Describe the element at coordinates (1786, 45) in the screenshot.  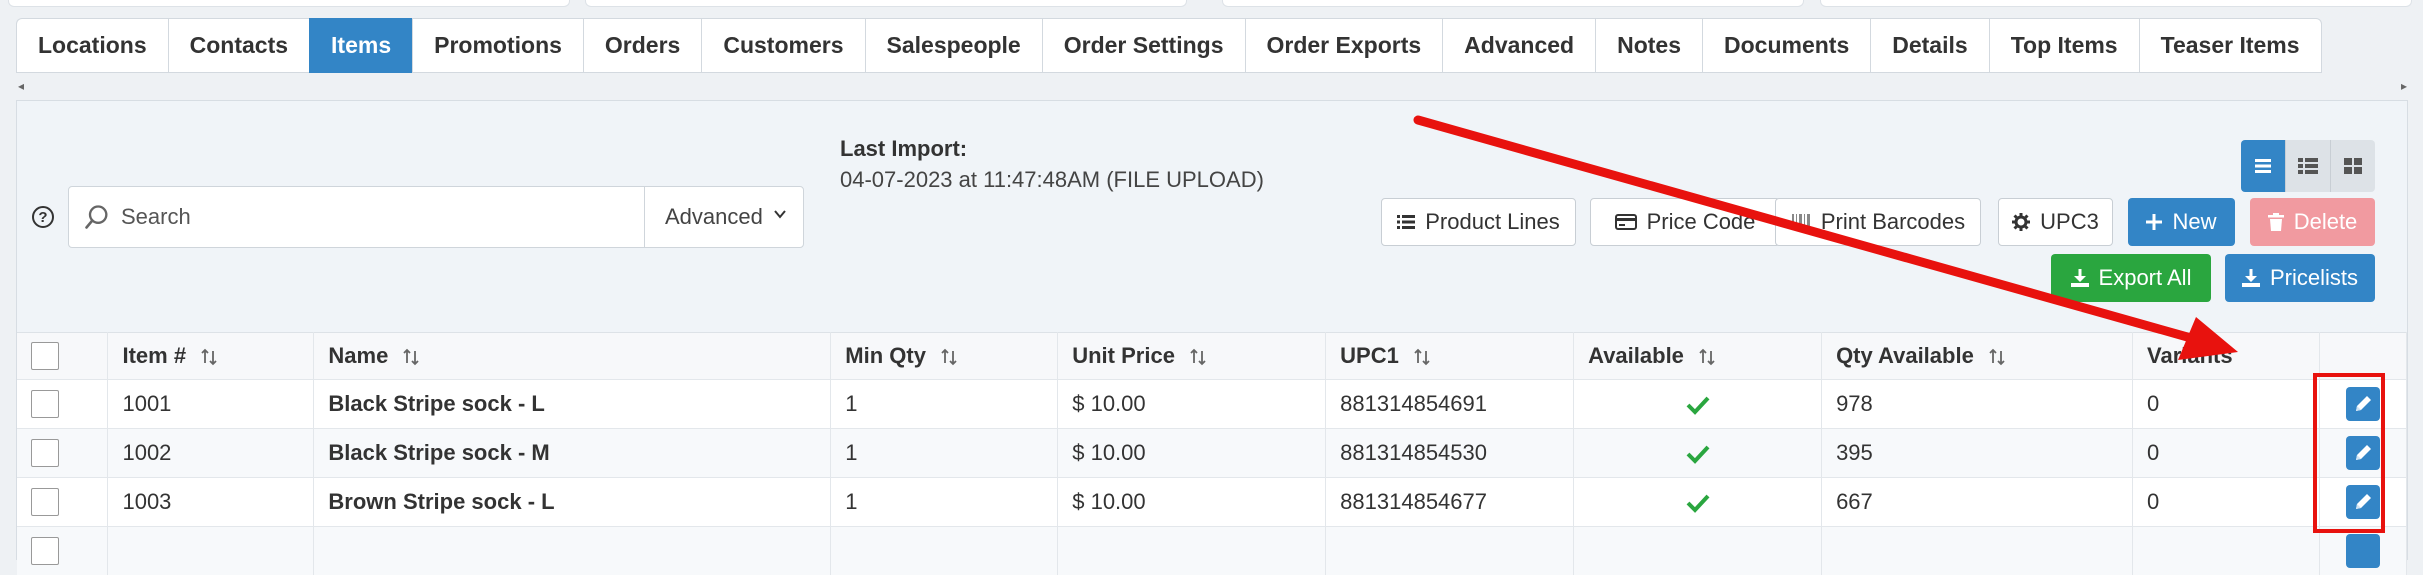
I see `tab-documents: Documents` at that location.